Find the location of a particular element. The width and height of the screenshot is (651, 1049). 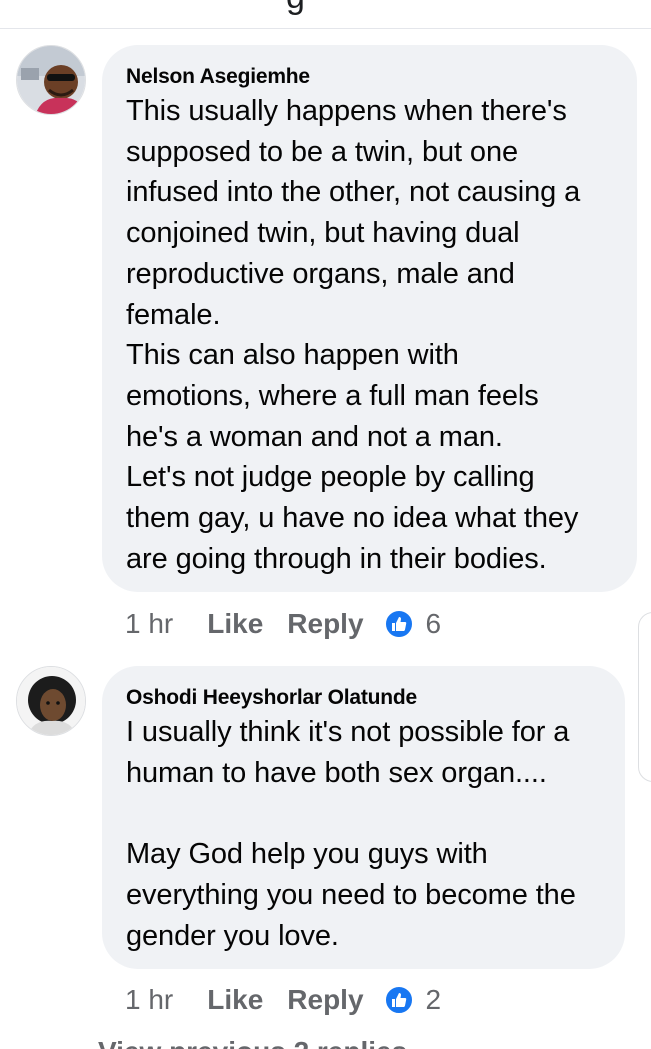

view-previous-replies-link: View previous 2 replies is located at coordinates (252, 1042).